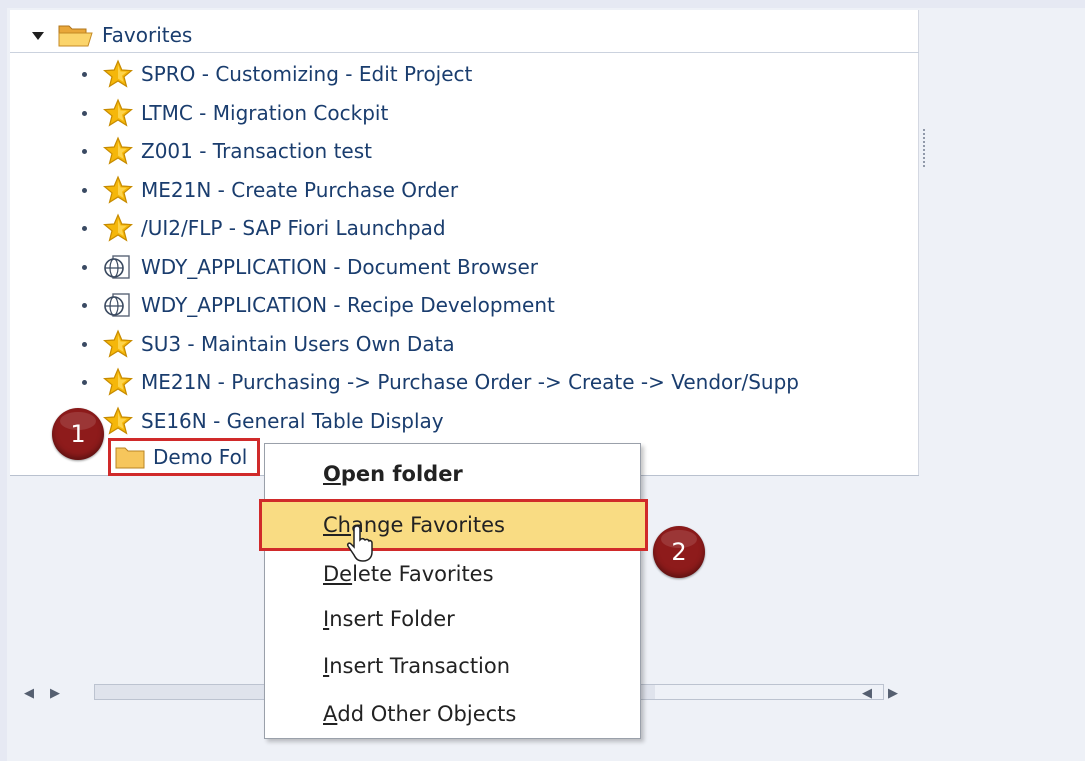 This screenshot has height=761, width=1085. What do you see at coordinates (200, 457) in the screenshot?
I see `demo-folder-label: Demo Fol` at bounding box center [200, 457].